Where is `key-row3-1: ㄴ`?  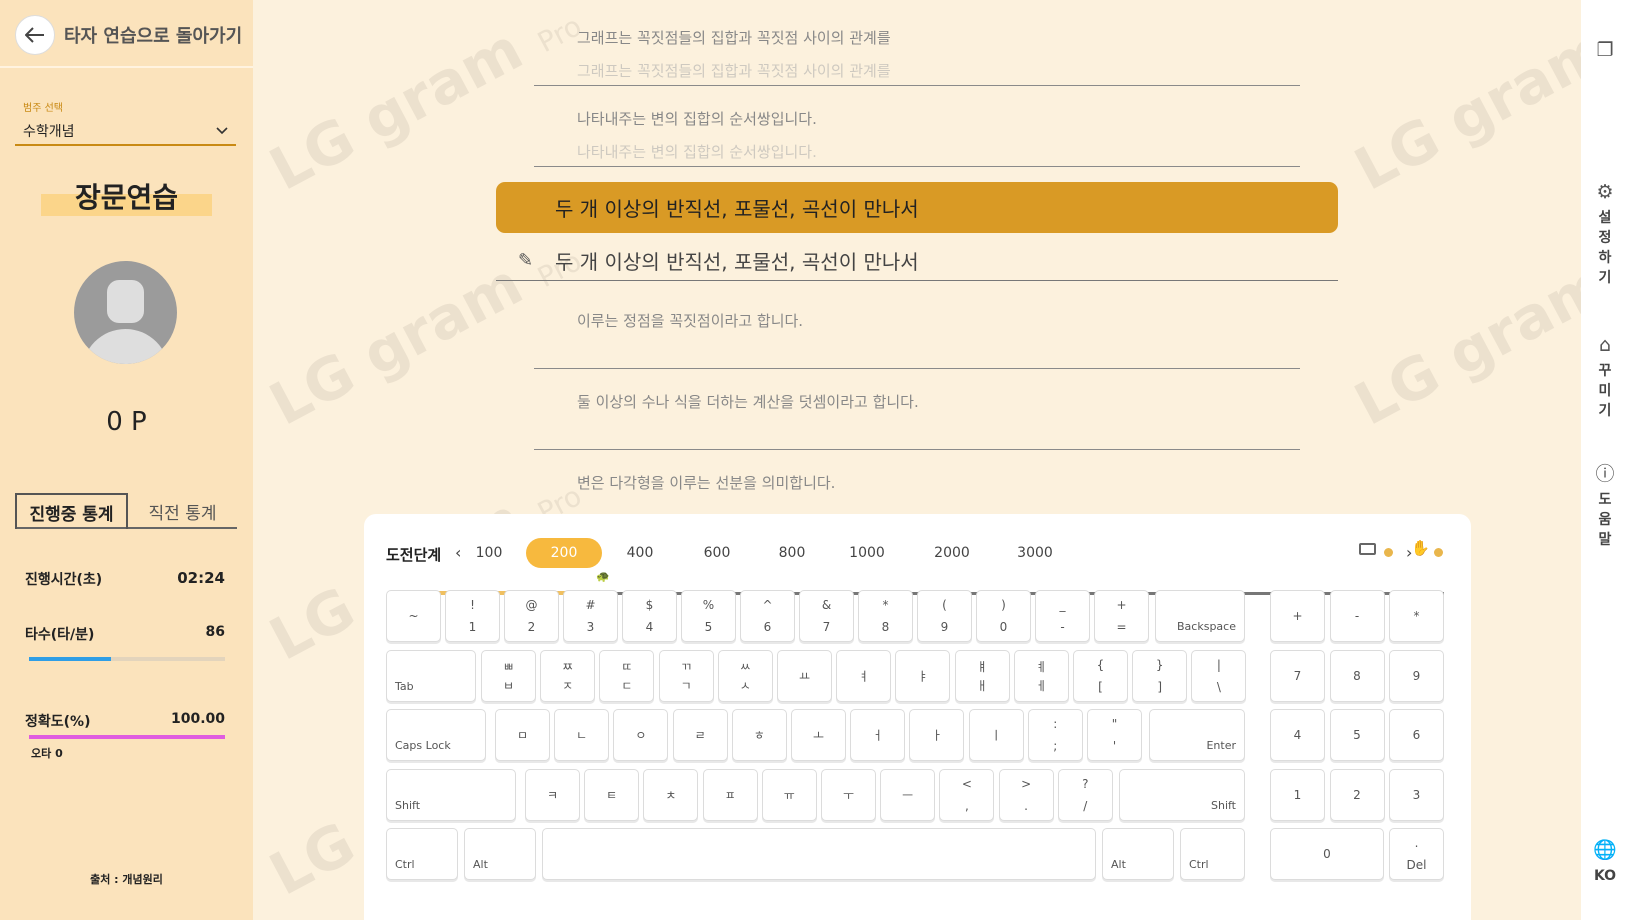 key-row3-1: ㄴ is located at coordinates (582, 735).